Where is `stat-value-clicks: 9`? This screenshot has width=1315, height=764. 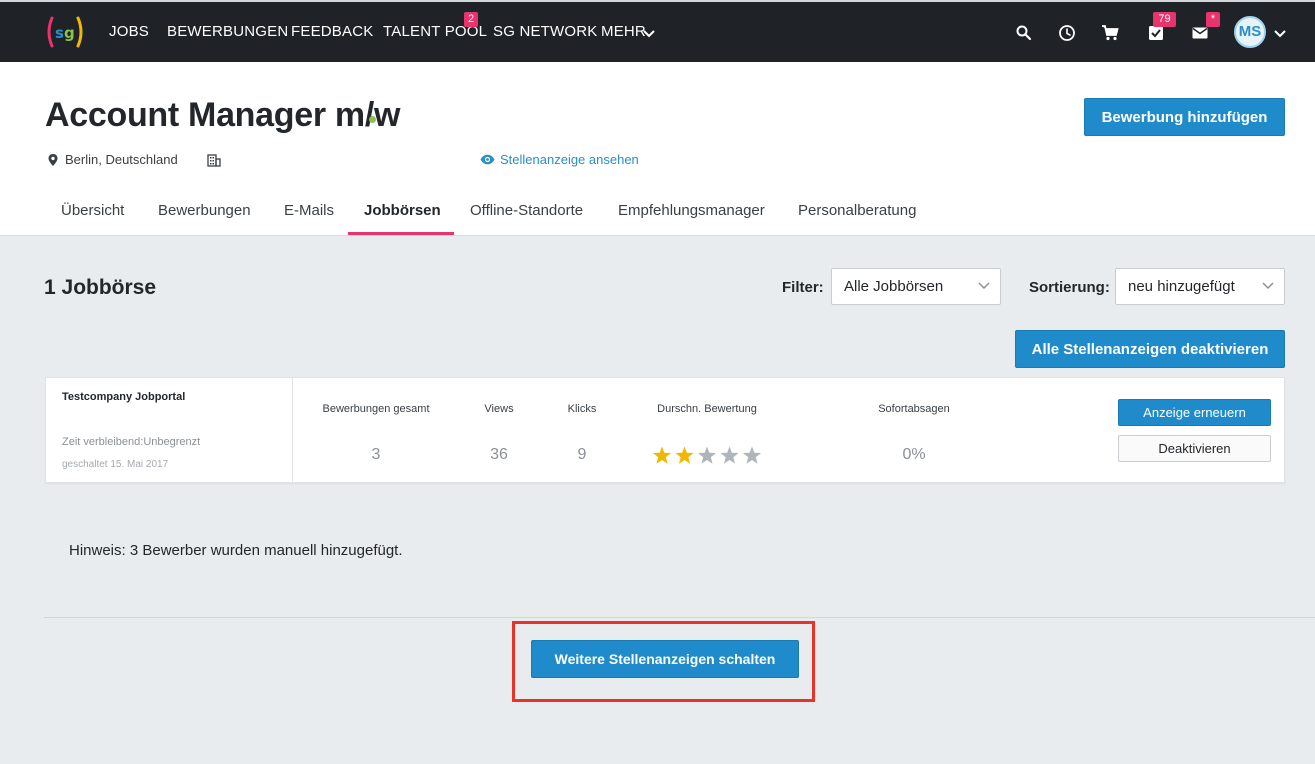
stat-value-clicks: 9 is located at coordinates (582, 454).